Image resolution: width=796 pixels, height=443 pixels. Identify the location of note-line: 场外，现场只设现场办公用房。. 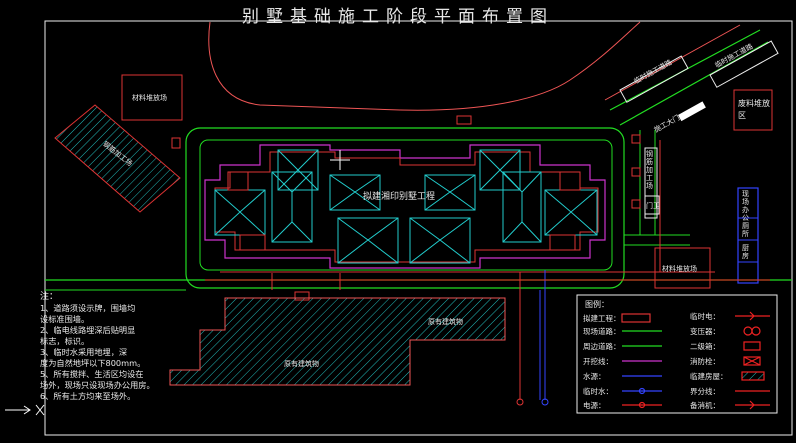
(97, 385).